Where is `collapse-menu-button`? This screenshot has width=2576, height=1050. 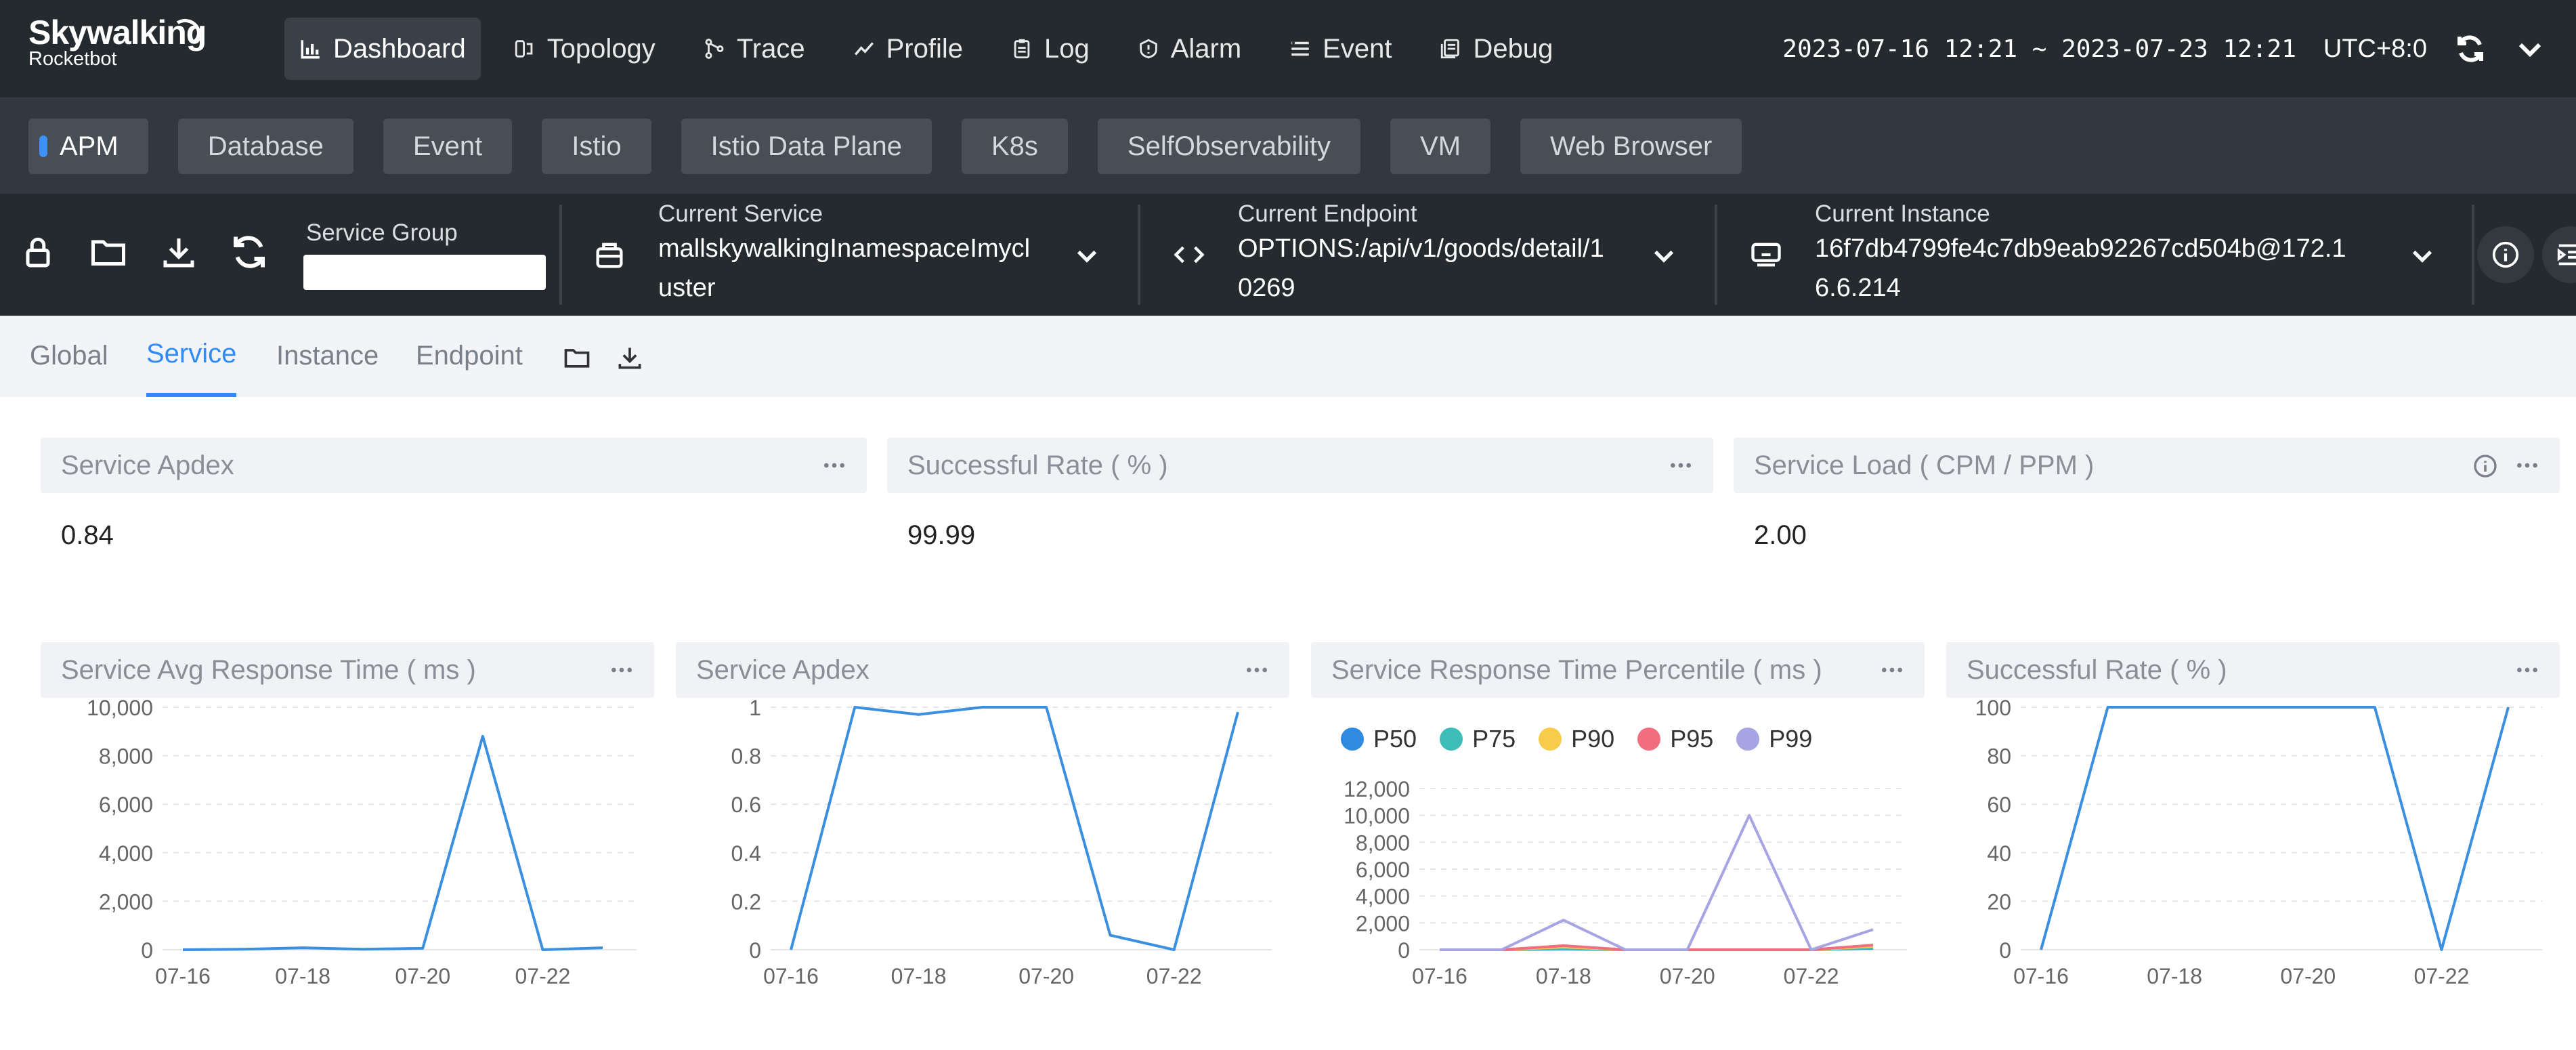
collapse-menu-button is located at coordinates (2559, 254).